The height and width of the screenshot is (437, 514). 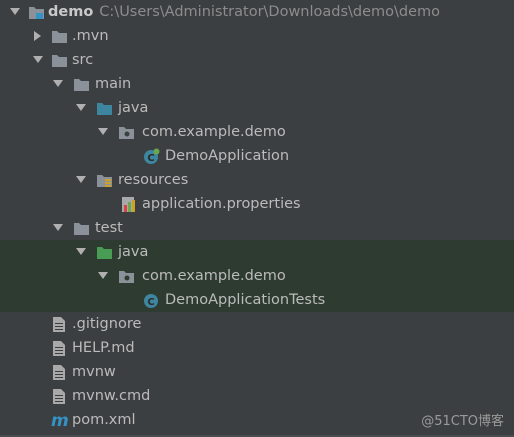 What do you see at coordinates (104, 252) in the screenshot?
I see `test-source-folder-icon` at bounding box center [104, 252].